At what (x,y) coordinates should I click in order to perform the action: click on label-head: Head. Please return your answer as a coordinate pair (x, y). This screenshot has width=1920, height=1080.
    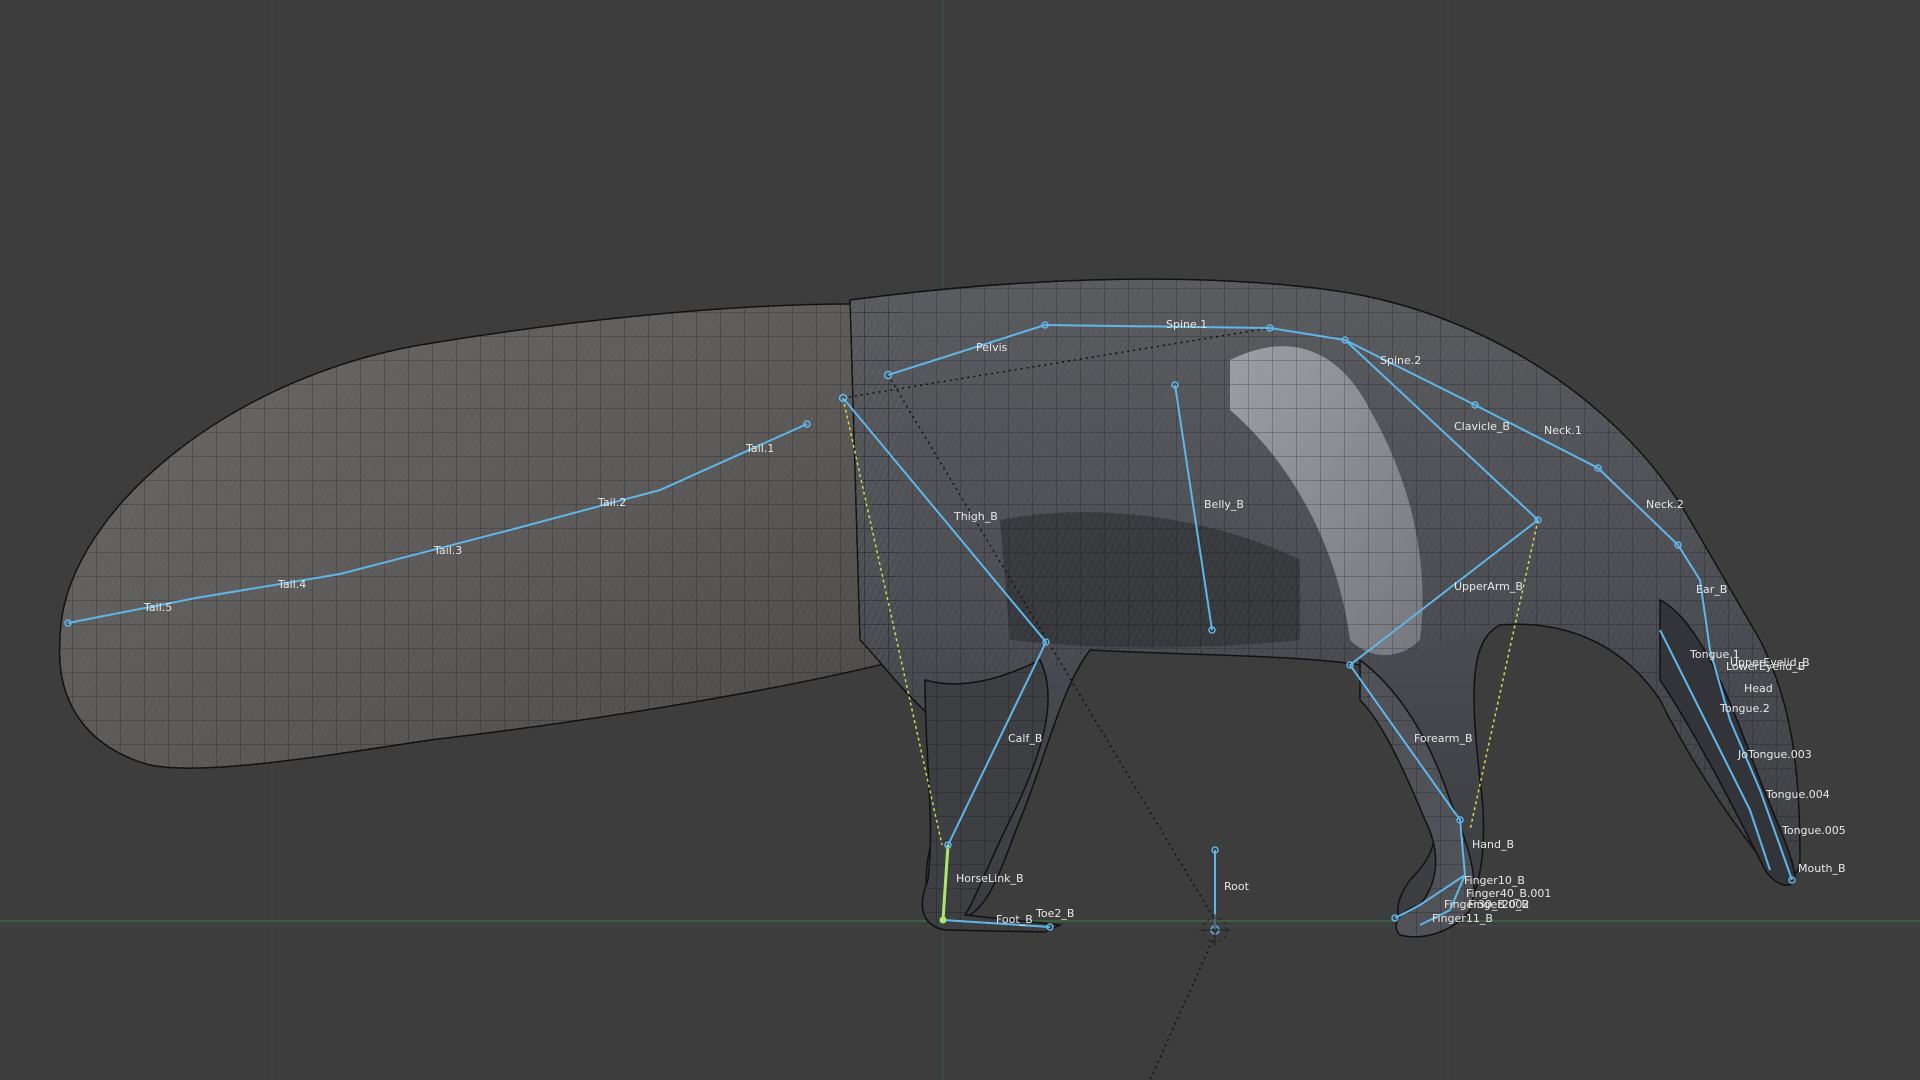
    Looking at the image, I should click on (1758, 688).